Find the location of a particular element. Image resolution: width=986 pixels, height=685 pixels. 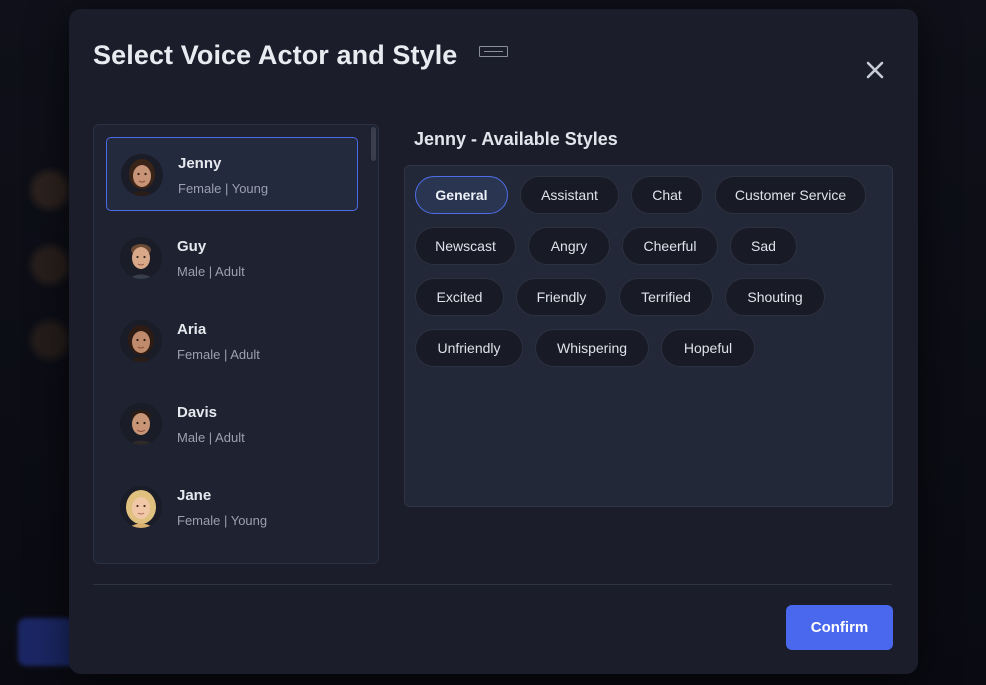

style-chip-customer-service: Customer Service is located at coordinates (790, 195).